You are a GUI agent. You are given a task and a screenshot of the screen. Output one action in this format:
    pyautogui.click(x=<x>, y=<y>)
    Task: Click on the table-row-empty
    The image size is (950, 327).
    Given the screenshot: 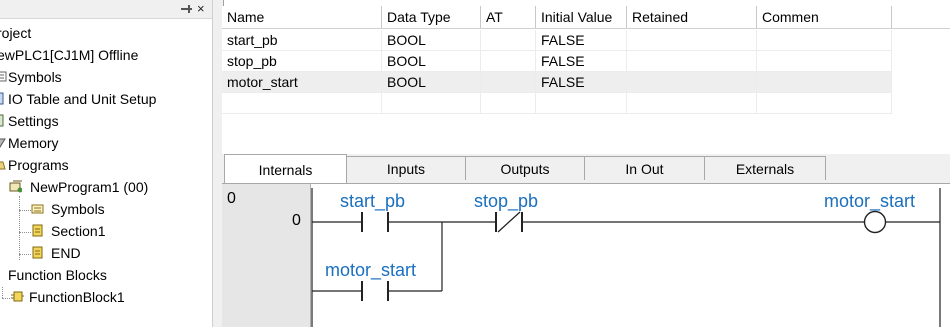 What is the action you would take?
    pyautogui.click(x=557, y=103)
    